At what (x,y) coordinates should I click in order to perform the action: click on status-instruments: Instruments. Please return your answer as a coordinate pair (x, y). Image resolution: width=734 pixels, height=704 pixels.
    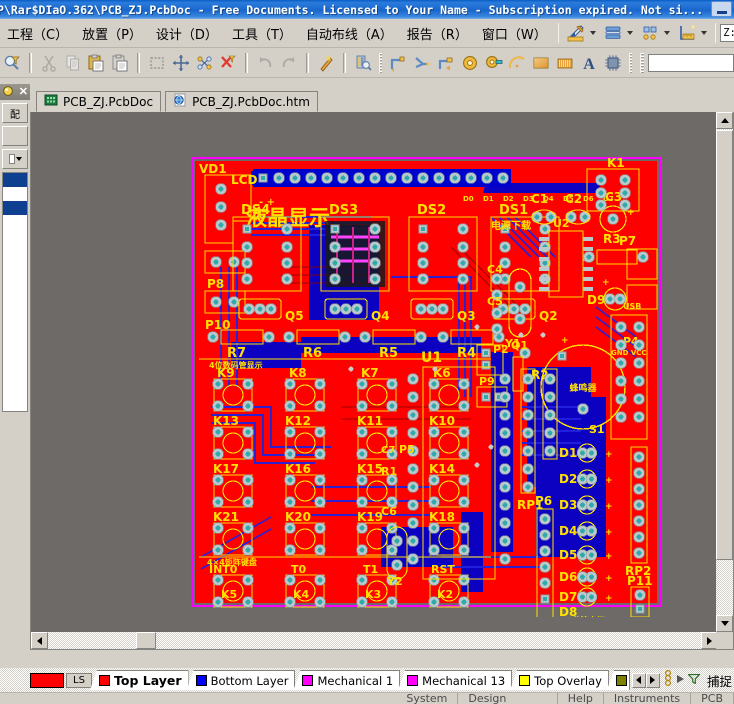
    Looking at the image, I should click on (648, 698).